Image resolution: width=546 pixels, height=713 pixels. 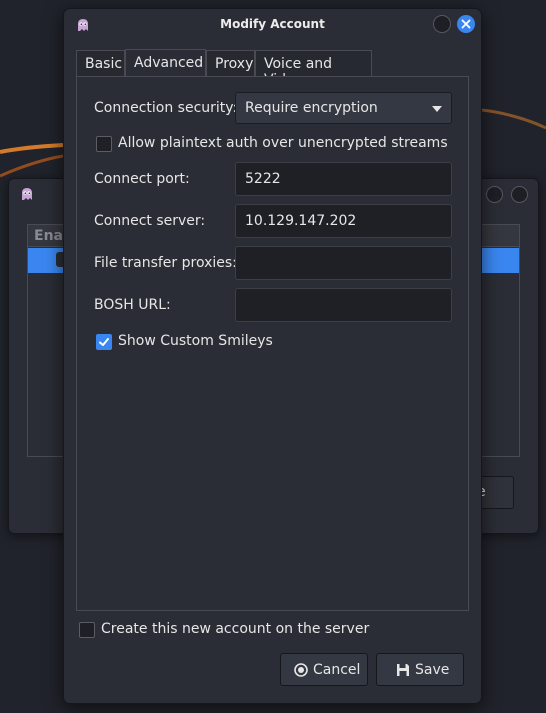 What do you see at coordinates (432, 670) in the screenshot?
I see `save-label: Save` at bounding box center [432, 670].